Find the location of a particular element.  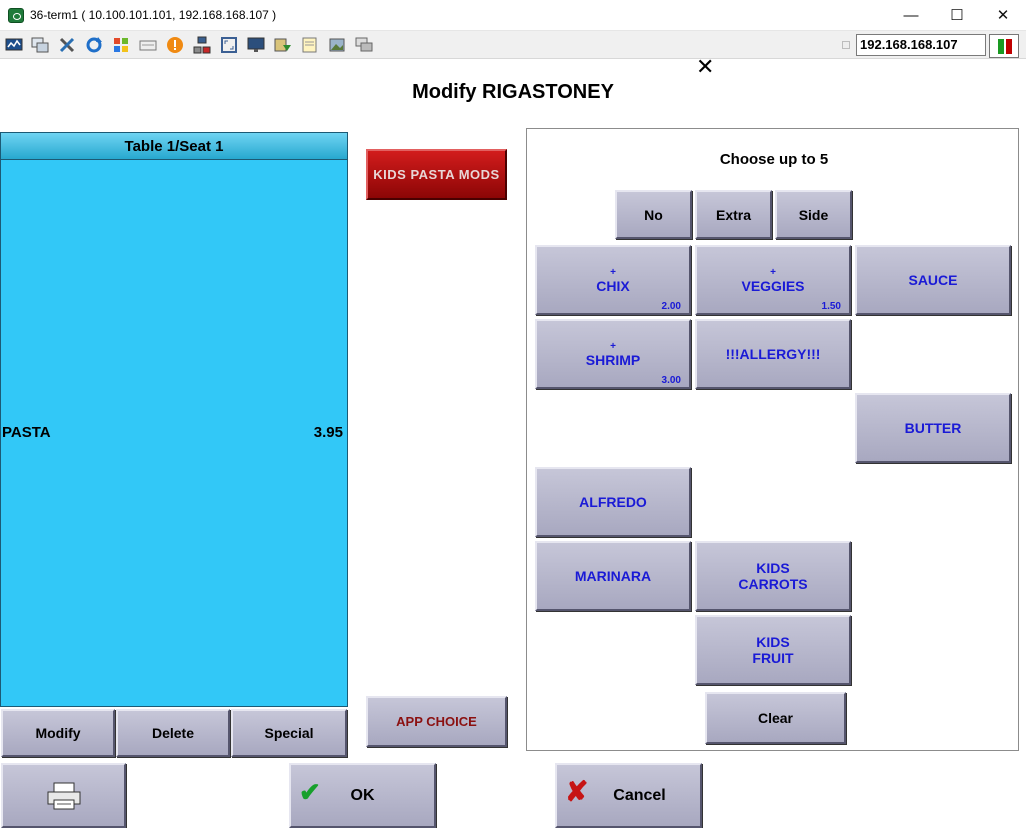

dialog-close-icon: ✕ is located at coordinates (705, 67).